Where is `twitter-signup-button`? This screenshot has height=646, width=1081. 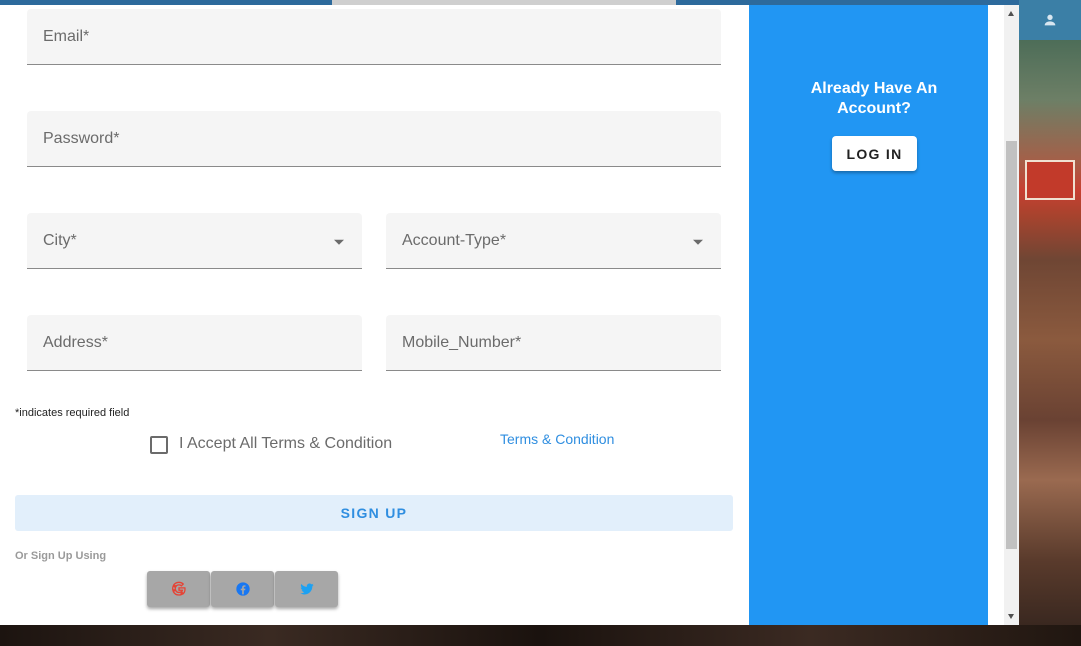 twitter-signup-button is located at coordinates (306, 589).